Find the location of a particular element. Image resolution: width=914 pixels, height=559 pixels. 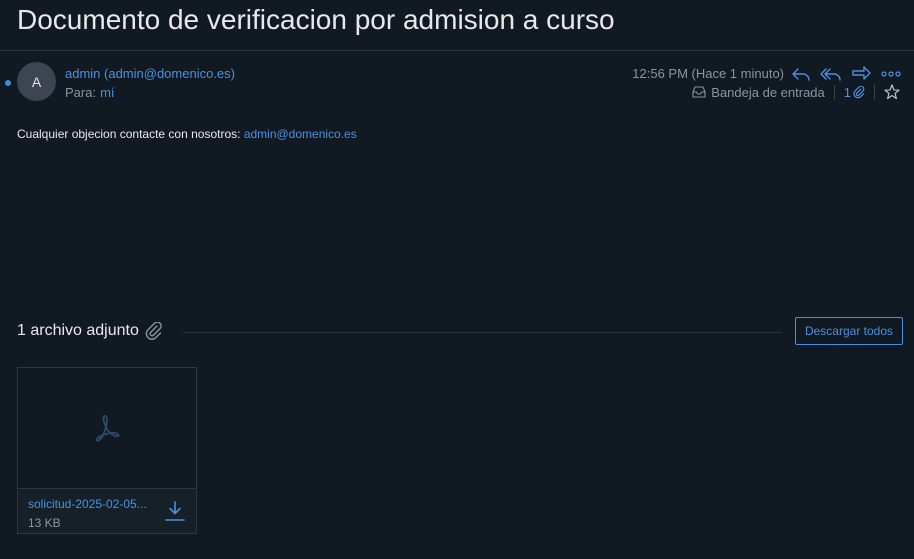

recipient-line: Para: mí is located at coordinates (90, 92).